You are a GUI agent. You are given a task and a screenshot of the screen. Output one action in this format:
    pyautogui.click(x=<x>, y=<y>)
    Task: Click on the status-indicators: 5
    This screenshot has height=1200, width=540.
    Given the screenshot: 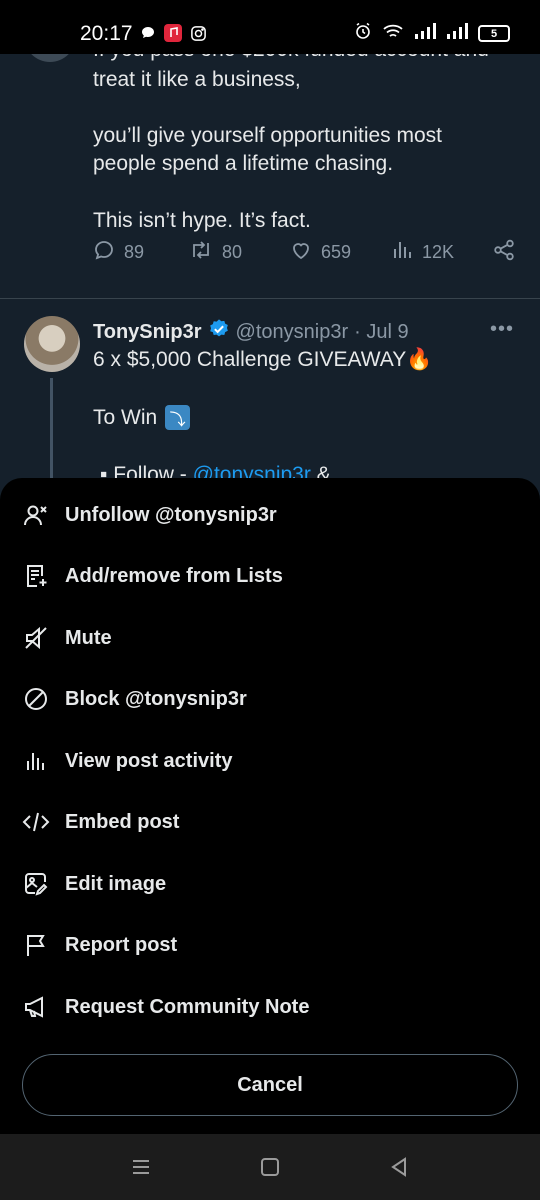 What is the action you would take?
    pyautogui.click(x=432, y=33)
    